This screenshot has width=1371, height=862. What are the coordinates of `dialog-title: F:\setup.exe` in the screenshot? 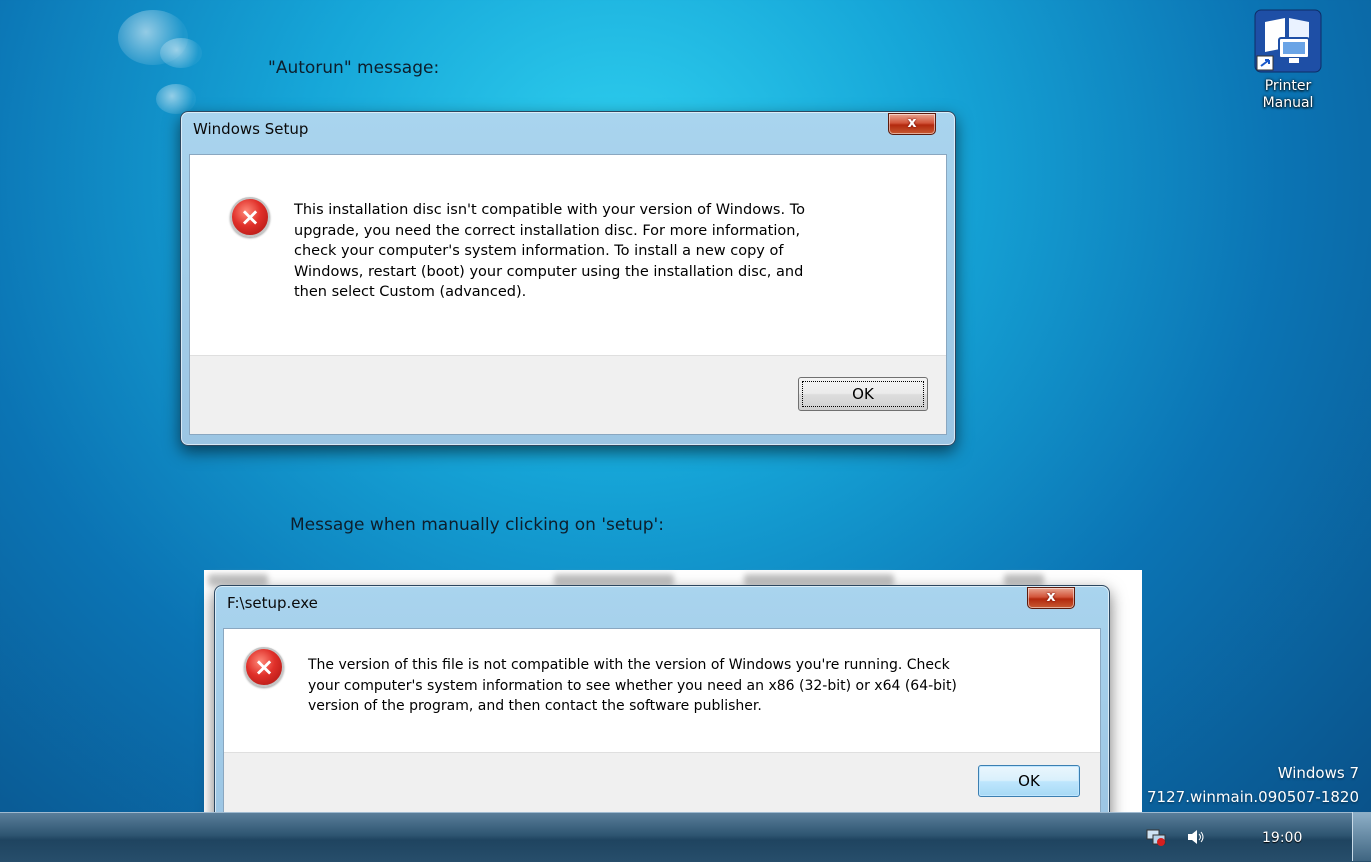 It's located at (272, 603).